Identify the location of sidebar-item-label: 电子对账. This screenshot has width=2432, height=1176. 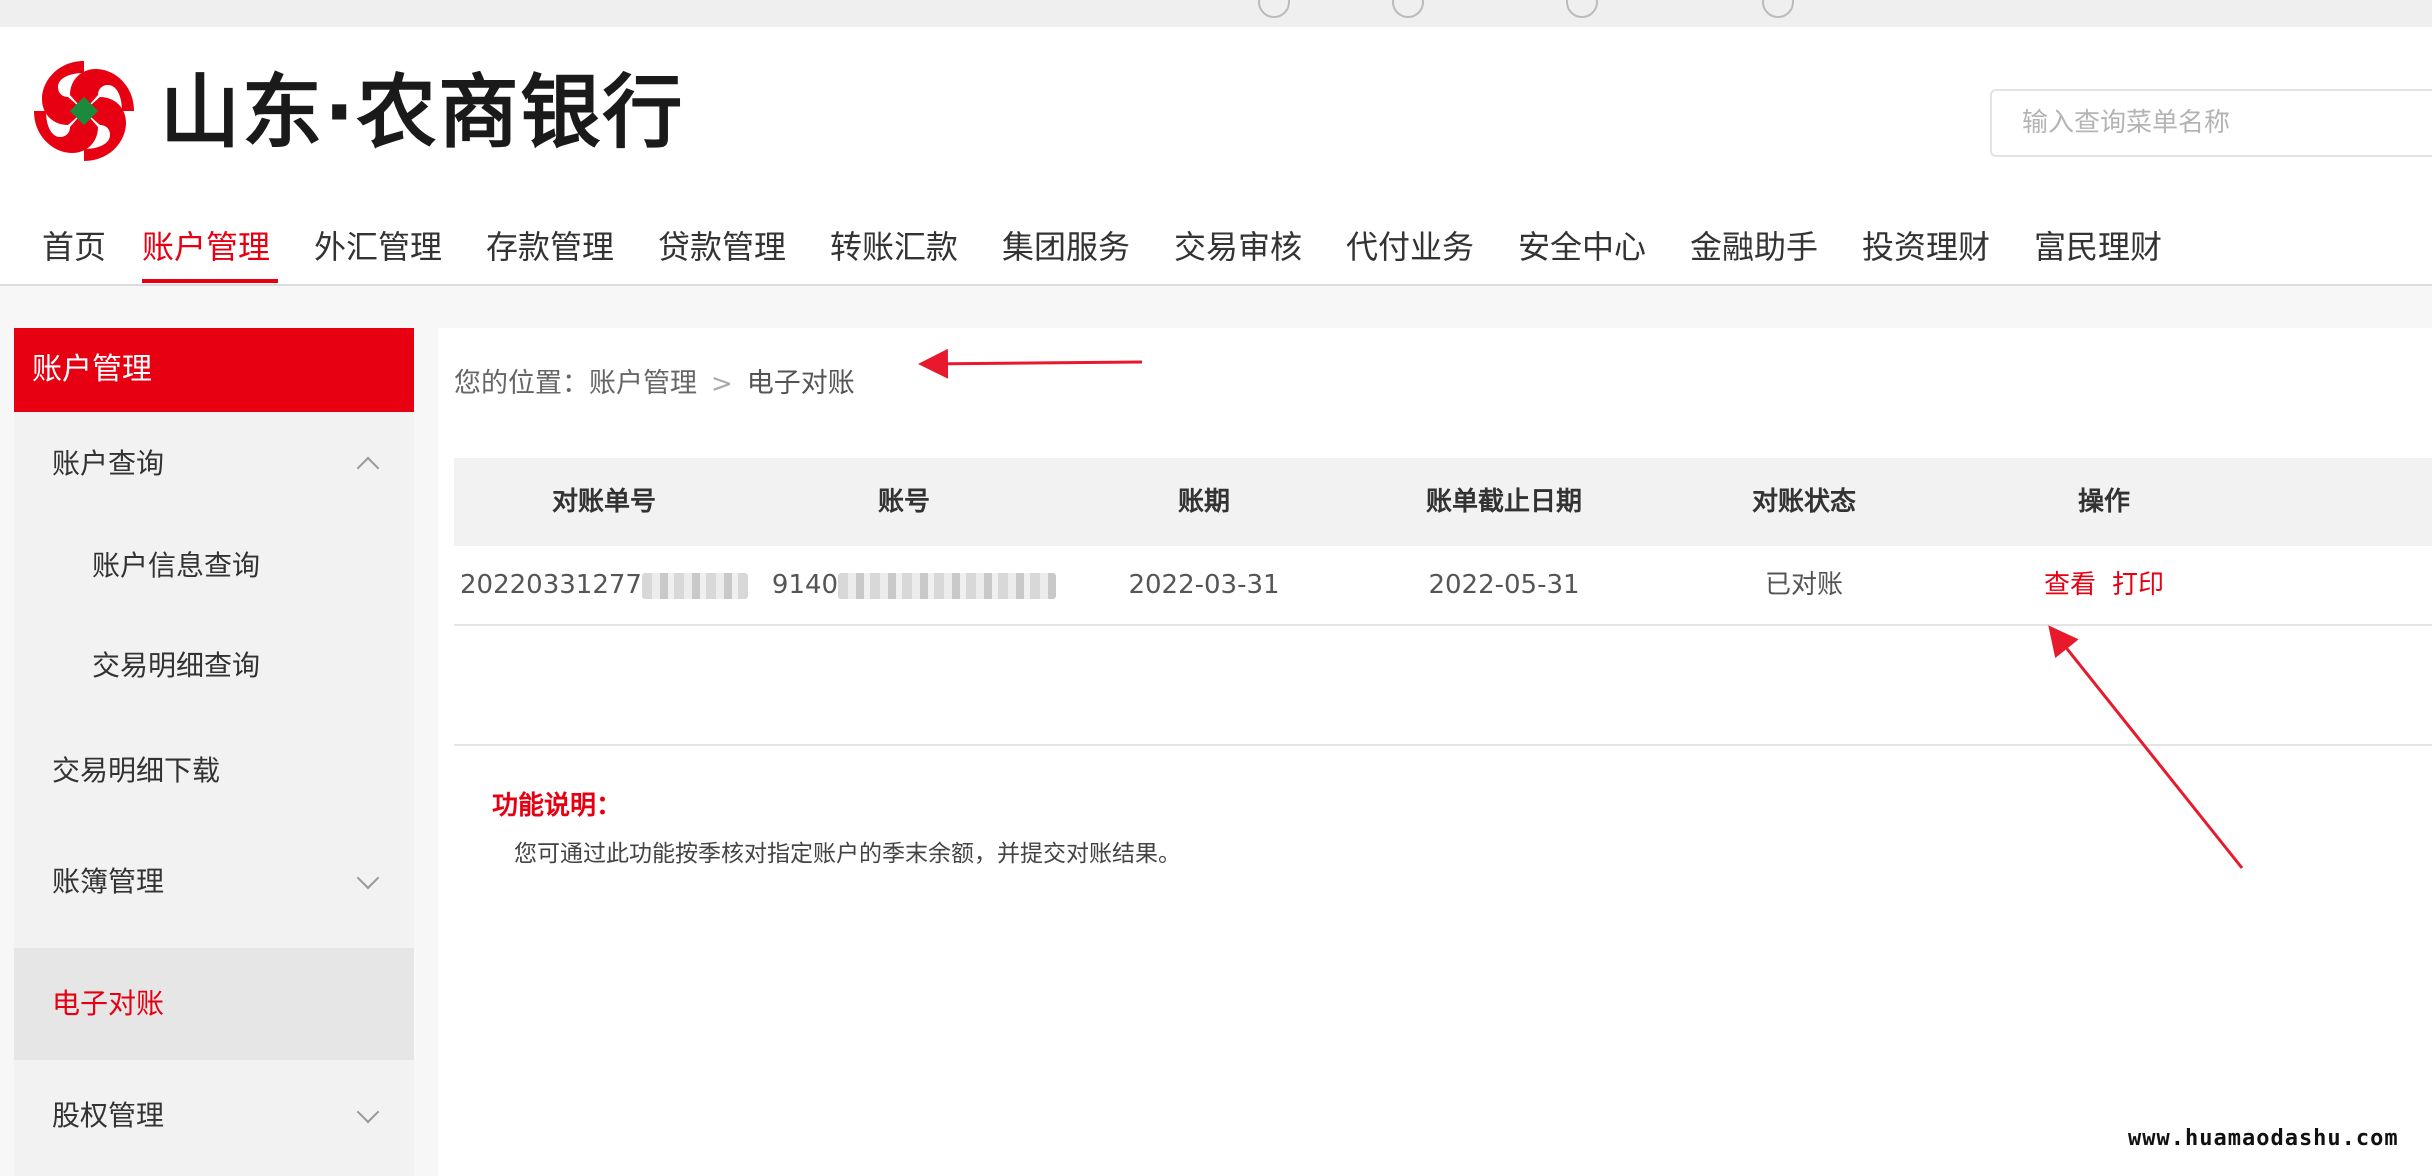
(108, 1003).